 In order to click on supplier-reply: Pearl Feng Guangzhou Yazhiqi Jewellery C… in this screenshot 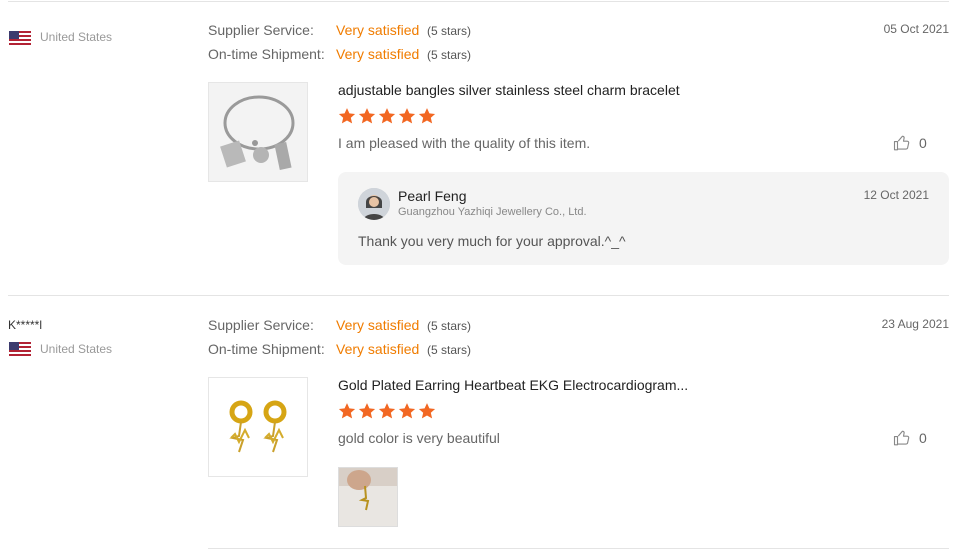, I will do `click(643, 218)`.